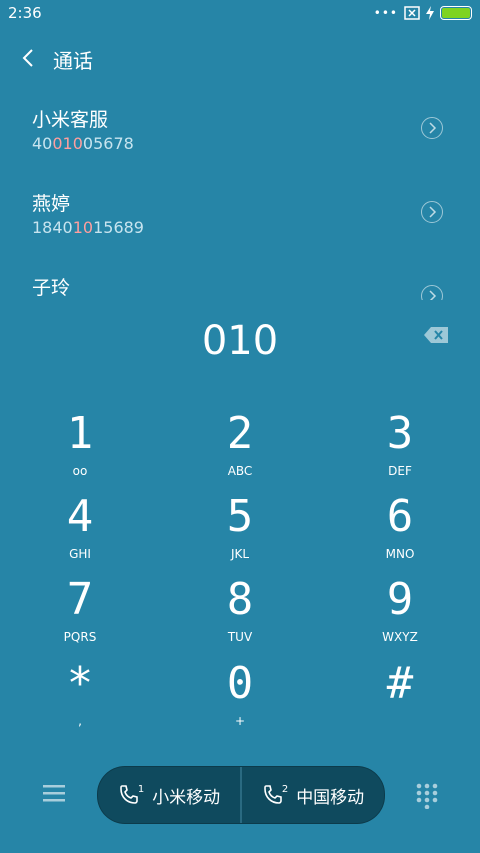  I want to click on key-digit: 4, so click(80, 516).